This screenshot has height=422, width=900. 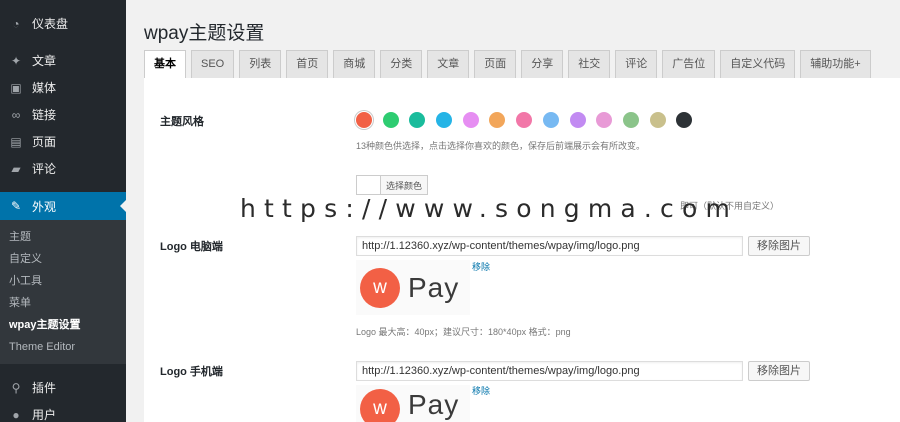 I want to click on logo-pc-remove-link: 移除, so click(x=481, y=266).